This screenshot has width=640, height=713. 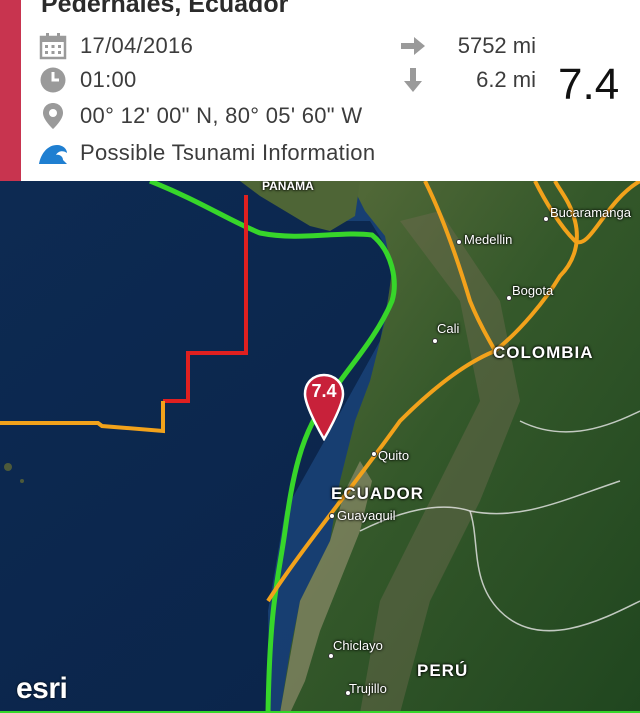 What do you see at coordinates (413, 46) in the screenshot?
I see `arrow-right-icon` at bounding box center [413, 46].